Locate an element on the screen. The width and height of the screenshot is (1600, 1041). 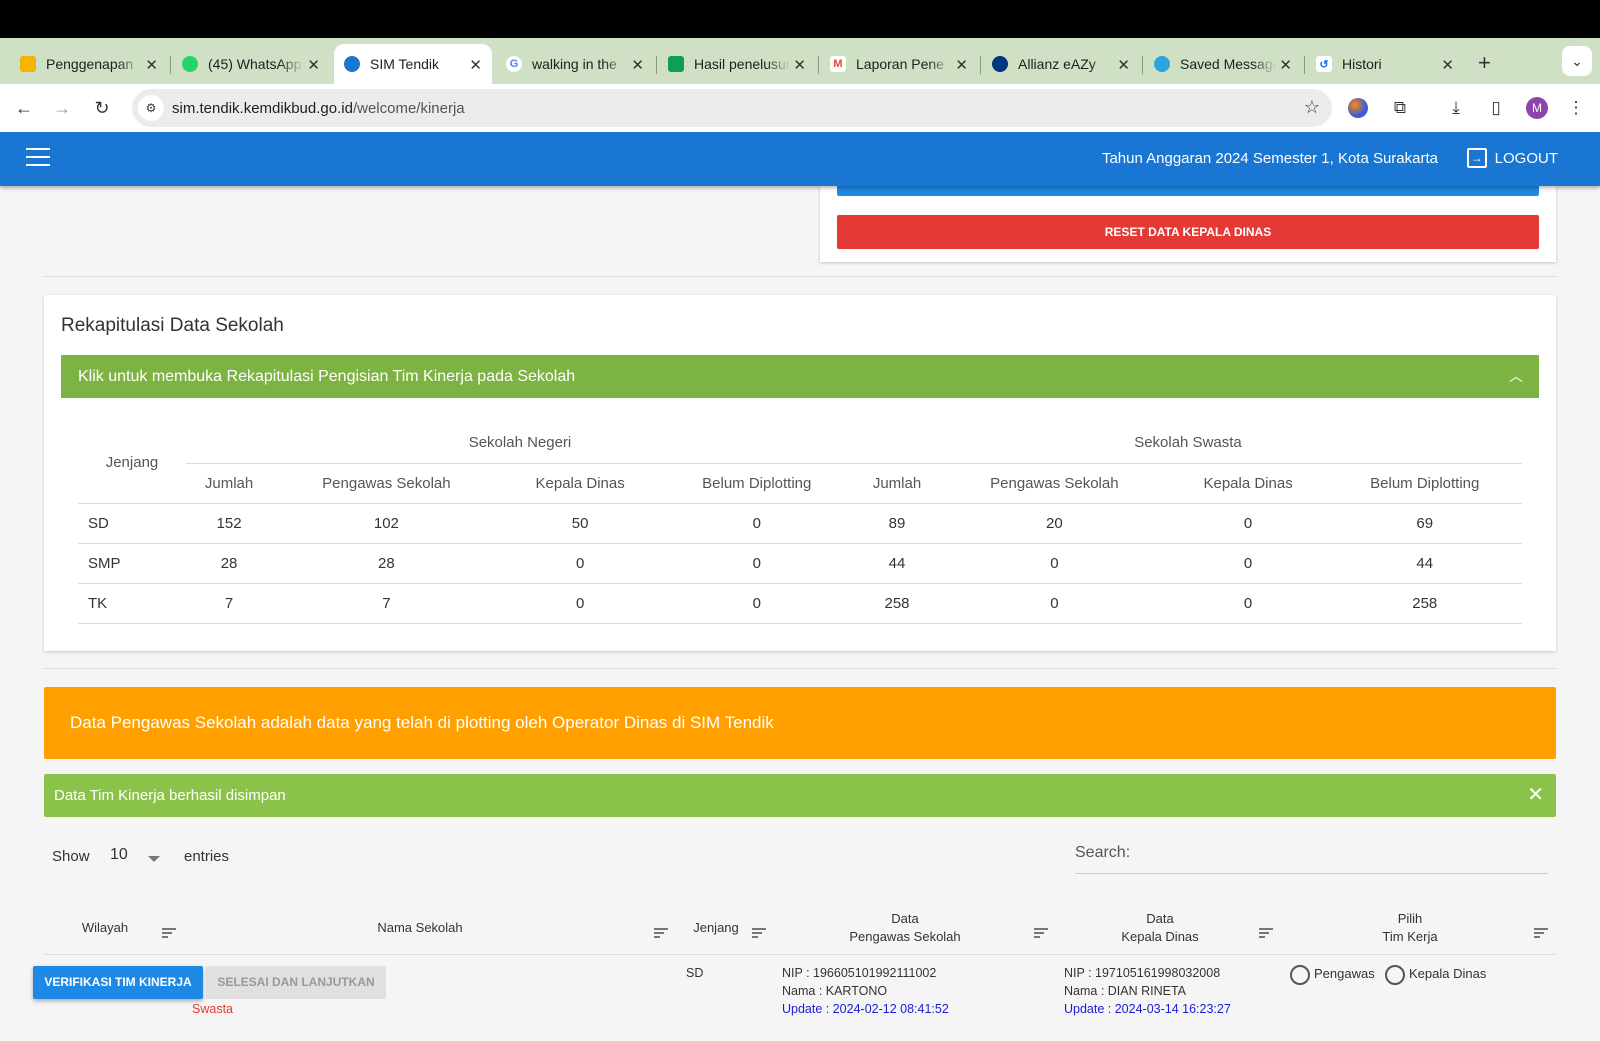
telegram-icon is located at coordinates (1162, 64).